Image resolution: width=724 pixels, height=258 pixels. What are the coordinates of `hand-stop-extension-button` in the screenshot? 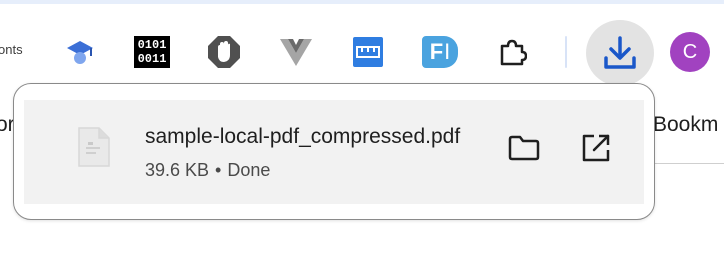 It's located at (224, 52).